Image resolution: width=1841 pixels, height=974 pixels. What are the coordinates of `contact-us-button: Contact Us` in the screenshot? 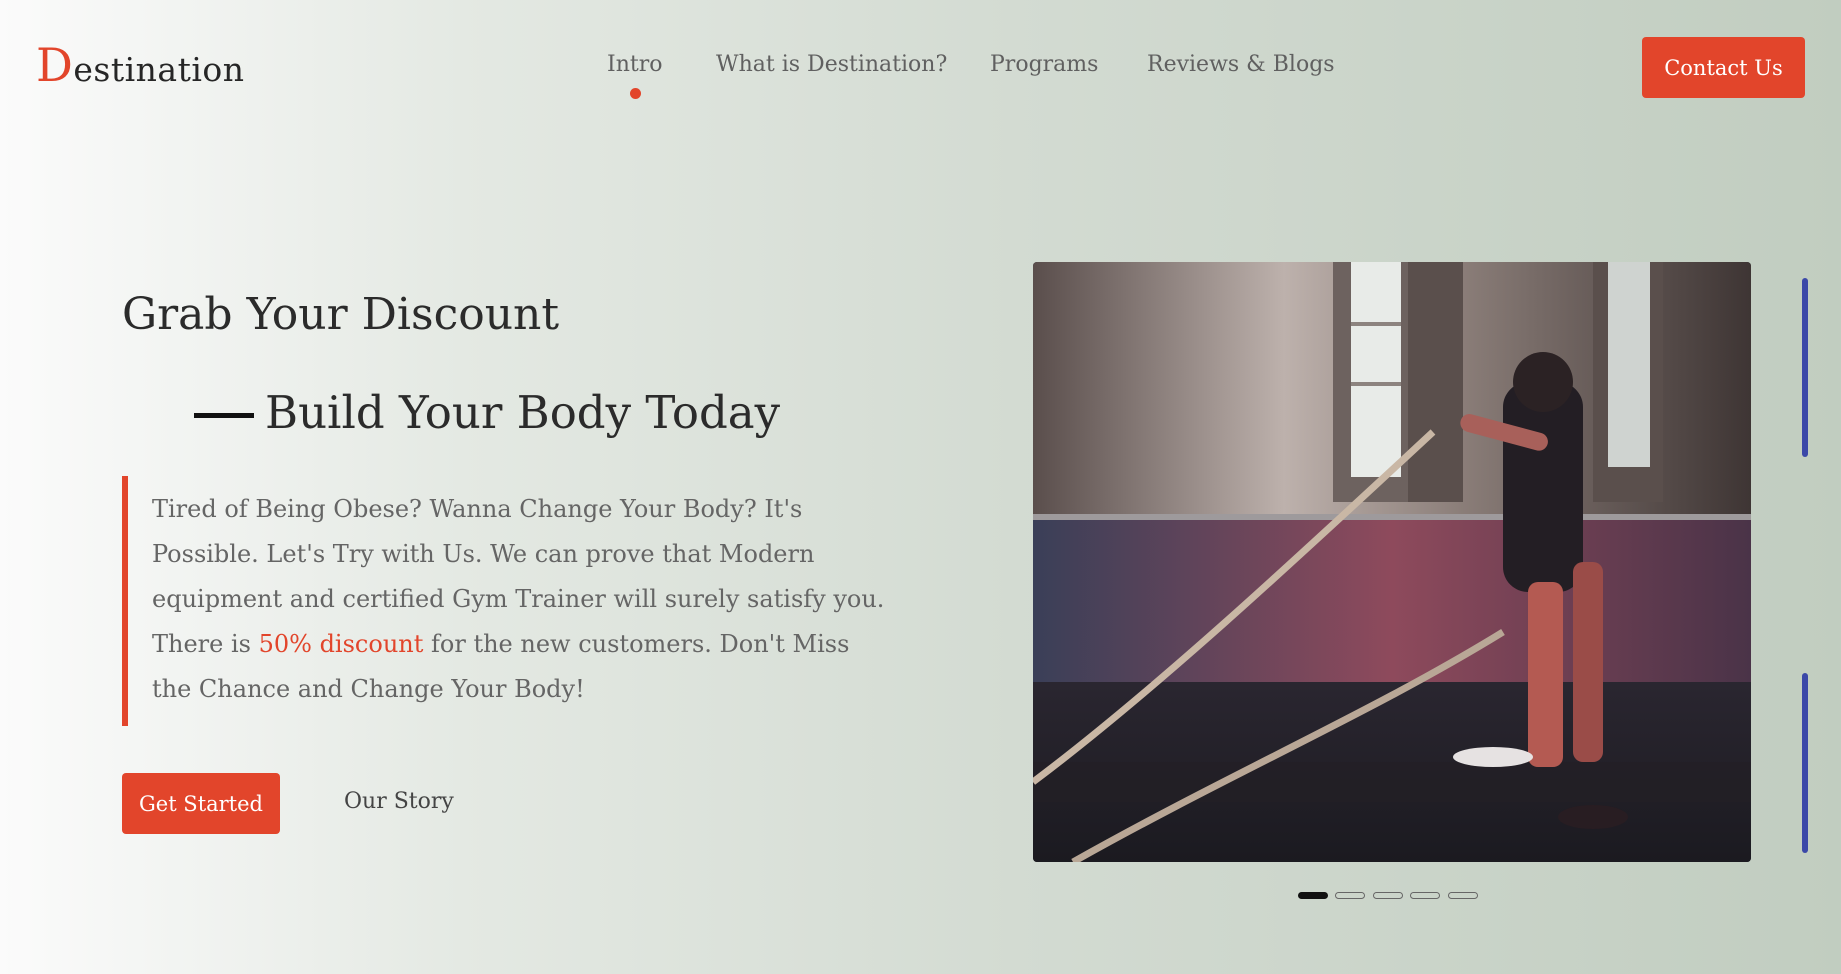 It's located at (1723, 67).